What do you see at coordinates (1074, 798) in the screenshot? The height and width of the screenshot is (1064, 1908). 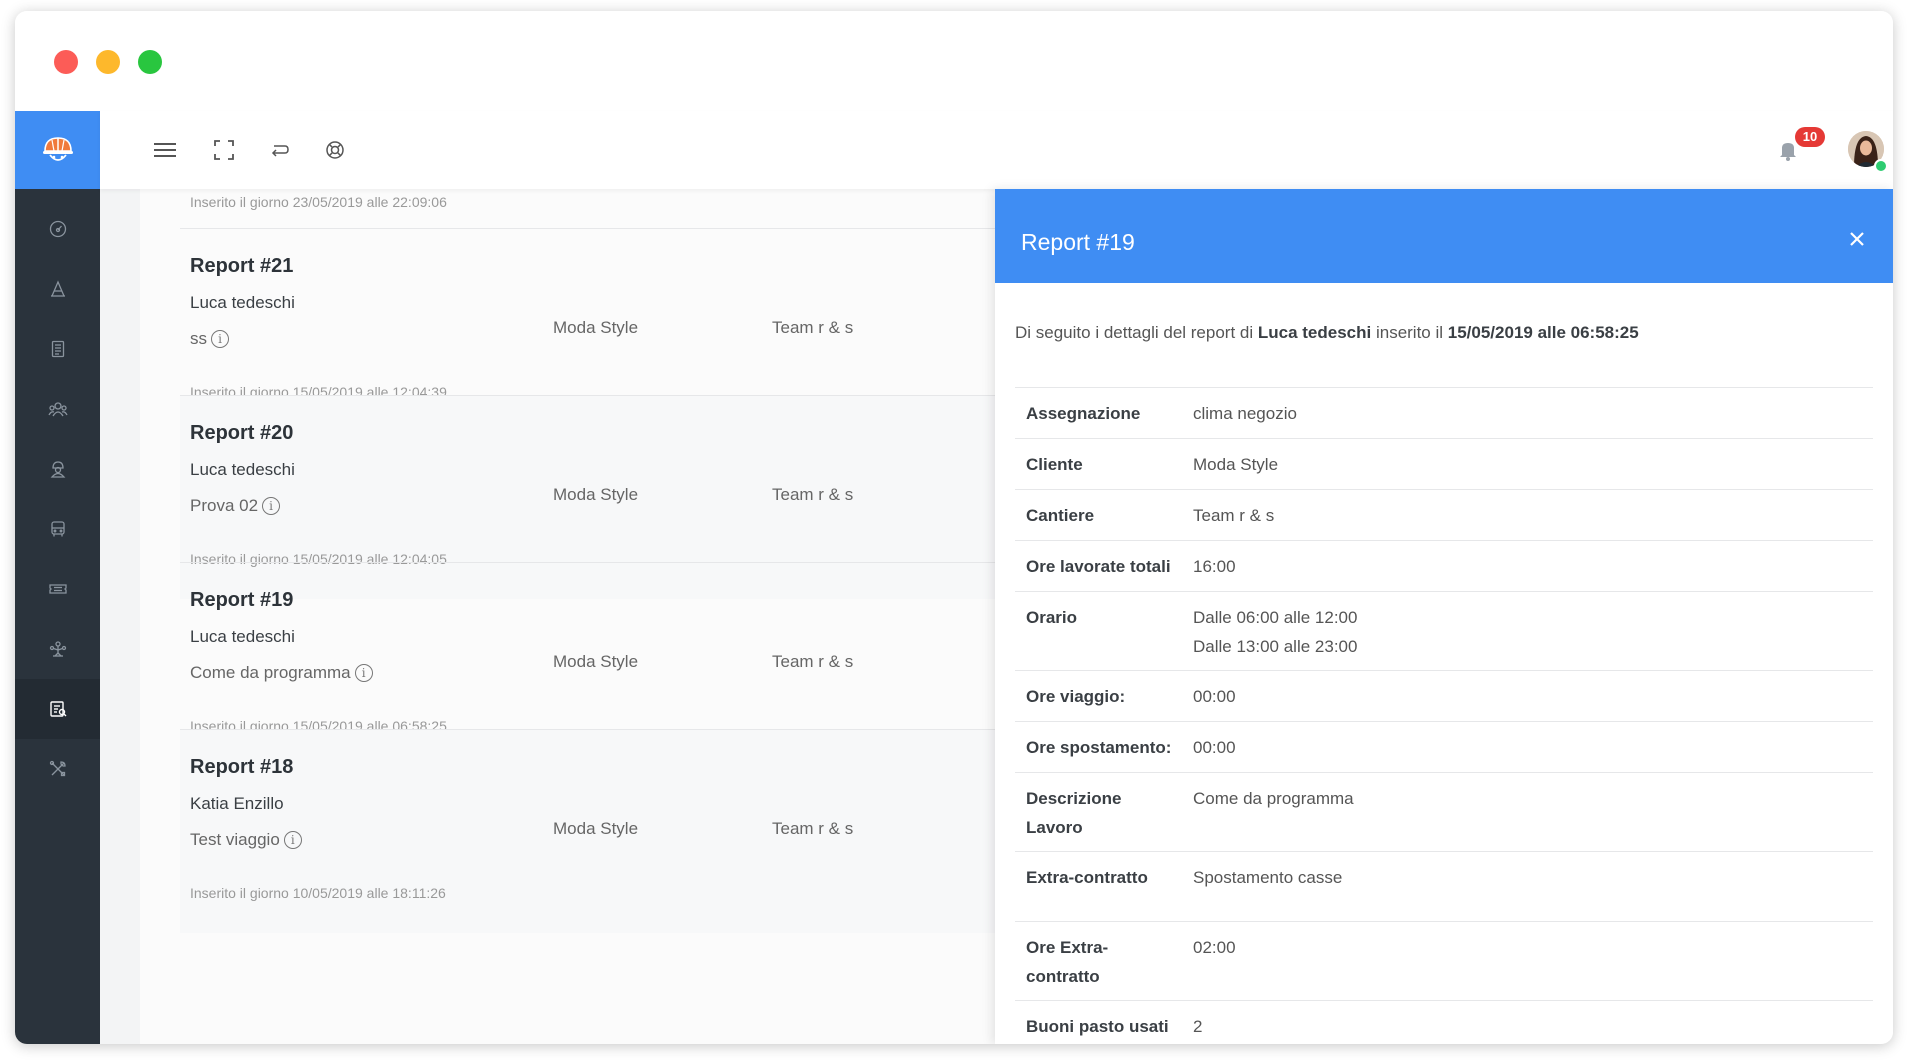 I see `detail-label: Descrizione` at bounding box center [1074, 798].